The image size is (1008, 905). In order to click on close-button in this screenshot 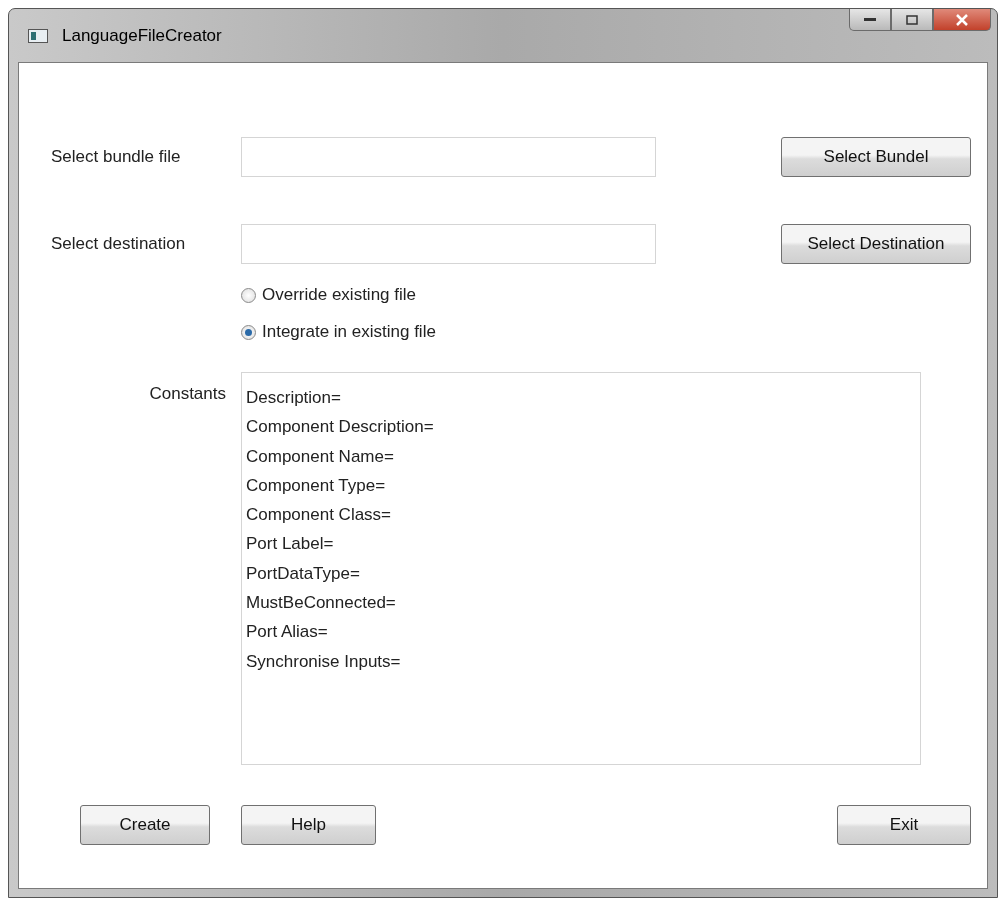, I will do `click(962, 20)`.